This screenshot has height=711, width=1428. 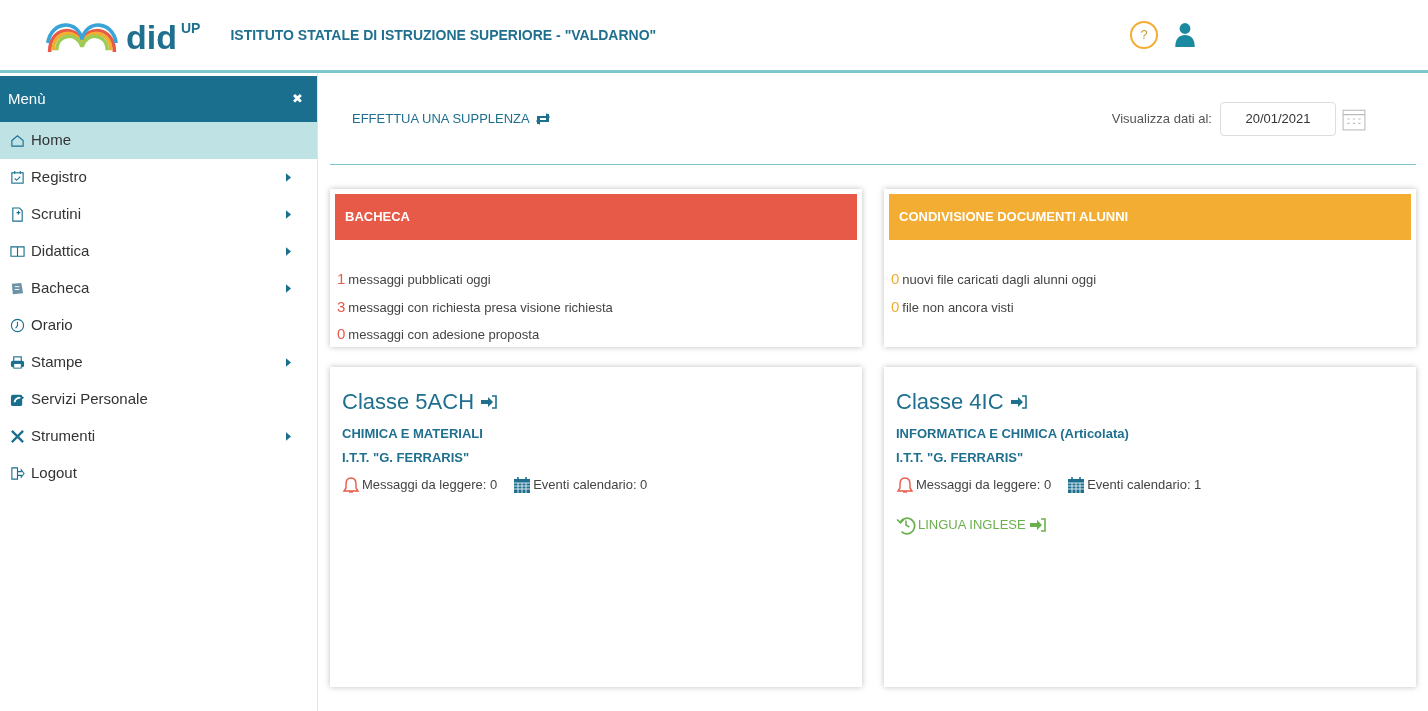 I want to click on share-icon, so click(x=17, y=399).